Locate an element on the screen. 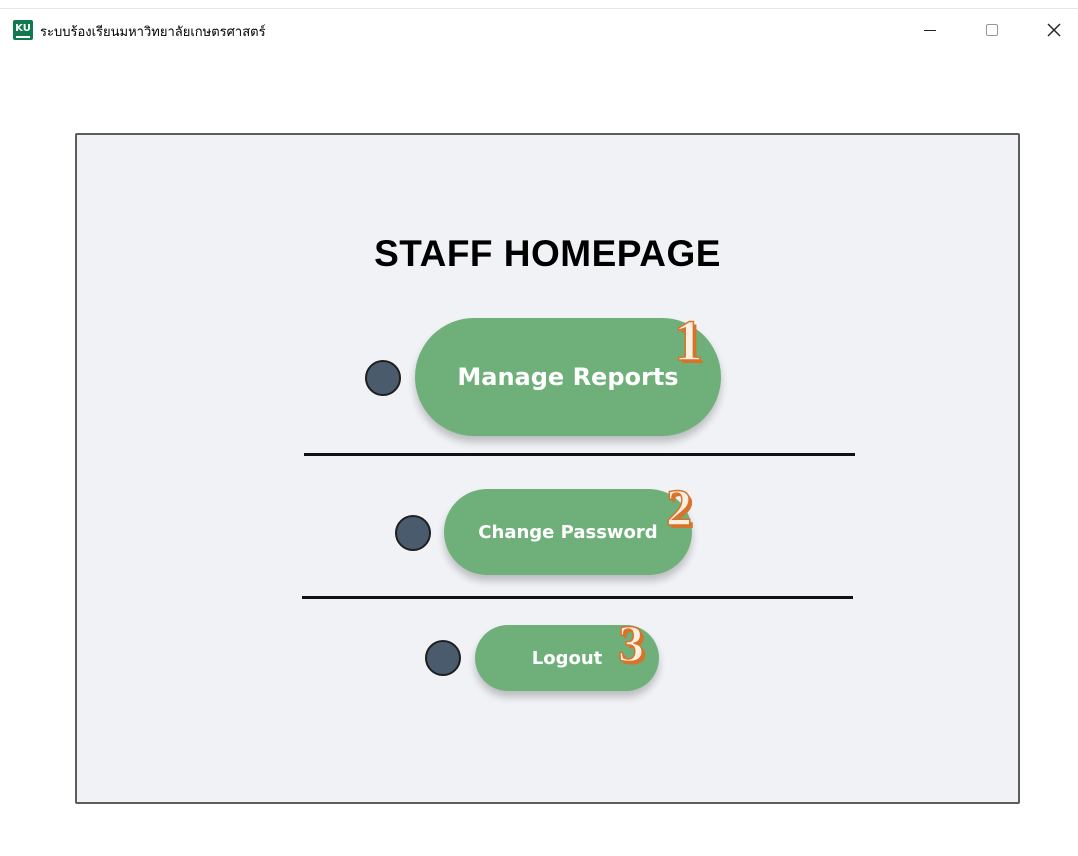 The height and width of the screenshot is (856, 1078). top-edge is located at coordinates (539, 4).